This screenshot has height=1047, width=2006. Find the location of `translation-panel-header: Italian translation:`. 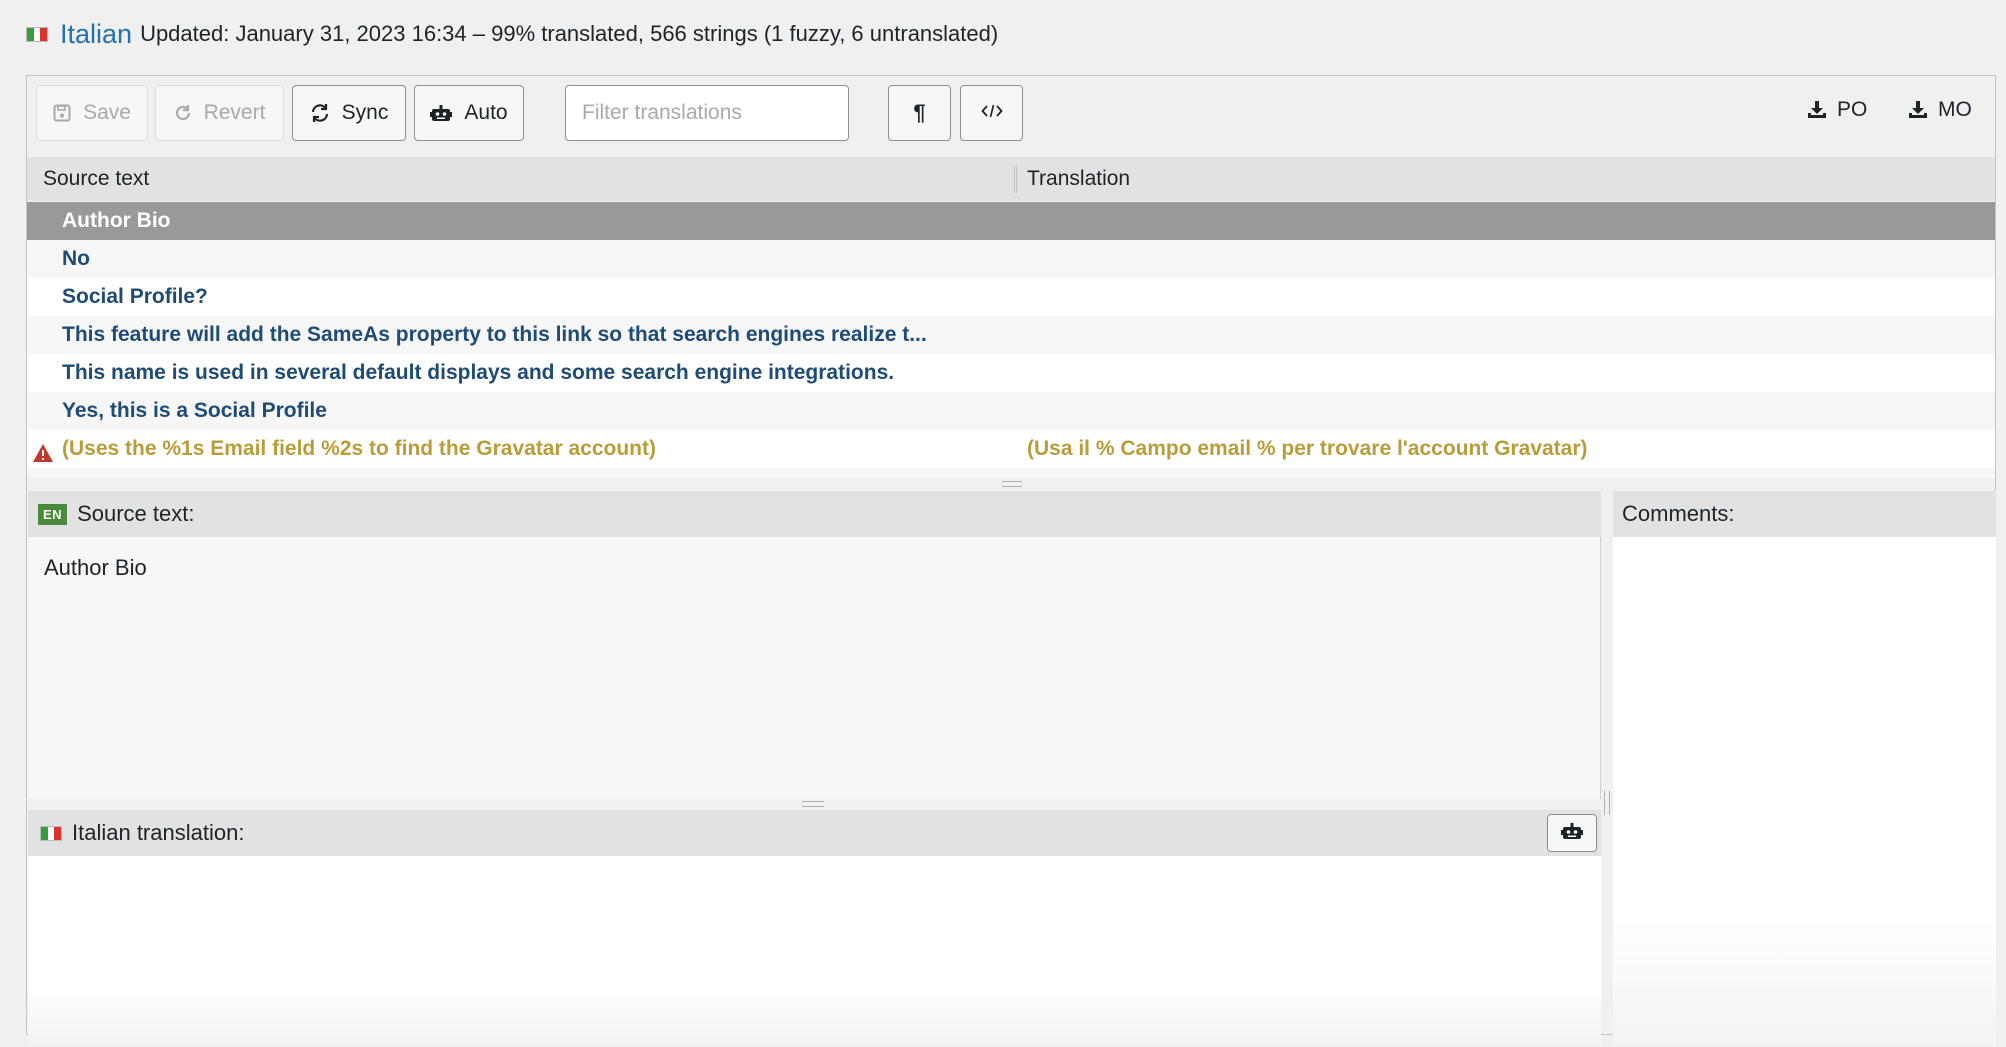

translation-panel-header: Italian translation: is located at coordinates (814, 833).